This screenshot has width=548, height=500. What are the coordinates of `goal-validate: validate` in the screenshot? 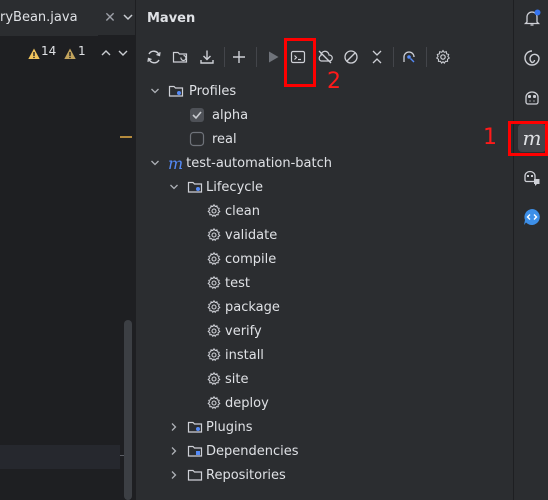 It's located at (241, 235).